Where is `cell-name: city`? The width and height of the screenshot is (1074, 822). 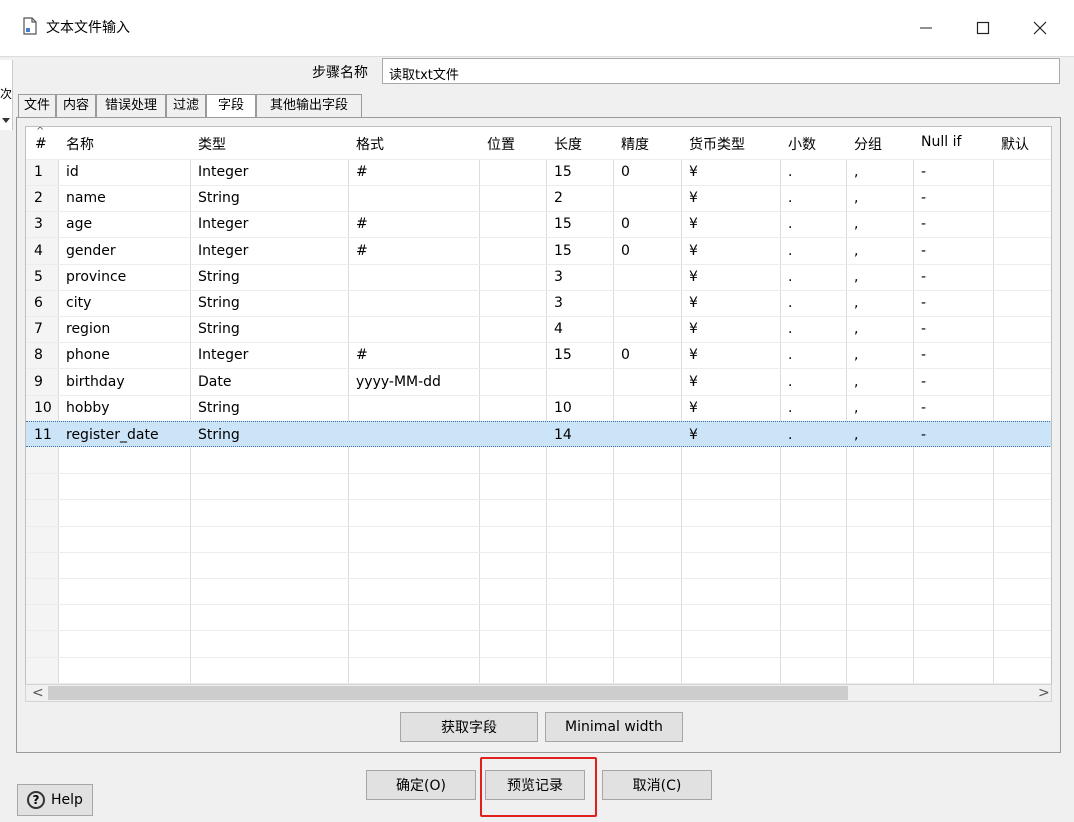 cell-name: city is located at coordinates (78, 303).